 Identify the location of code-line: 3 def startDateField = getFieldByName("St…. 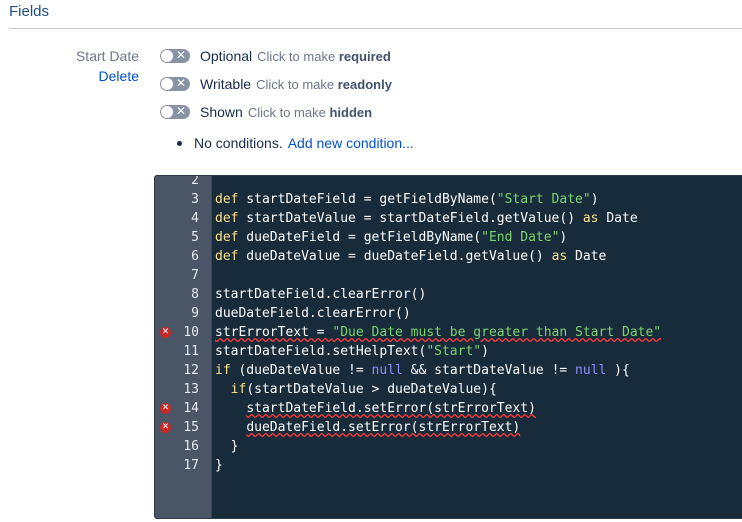
(448, 199).